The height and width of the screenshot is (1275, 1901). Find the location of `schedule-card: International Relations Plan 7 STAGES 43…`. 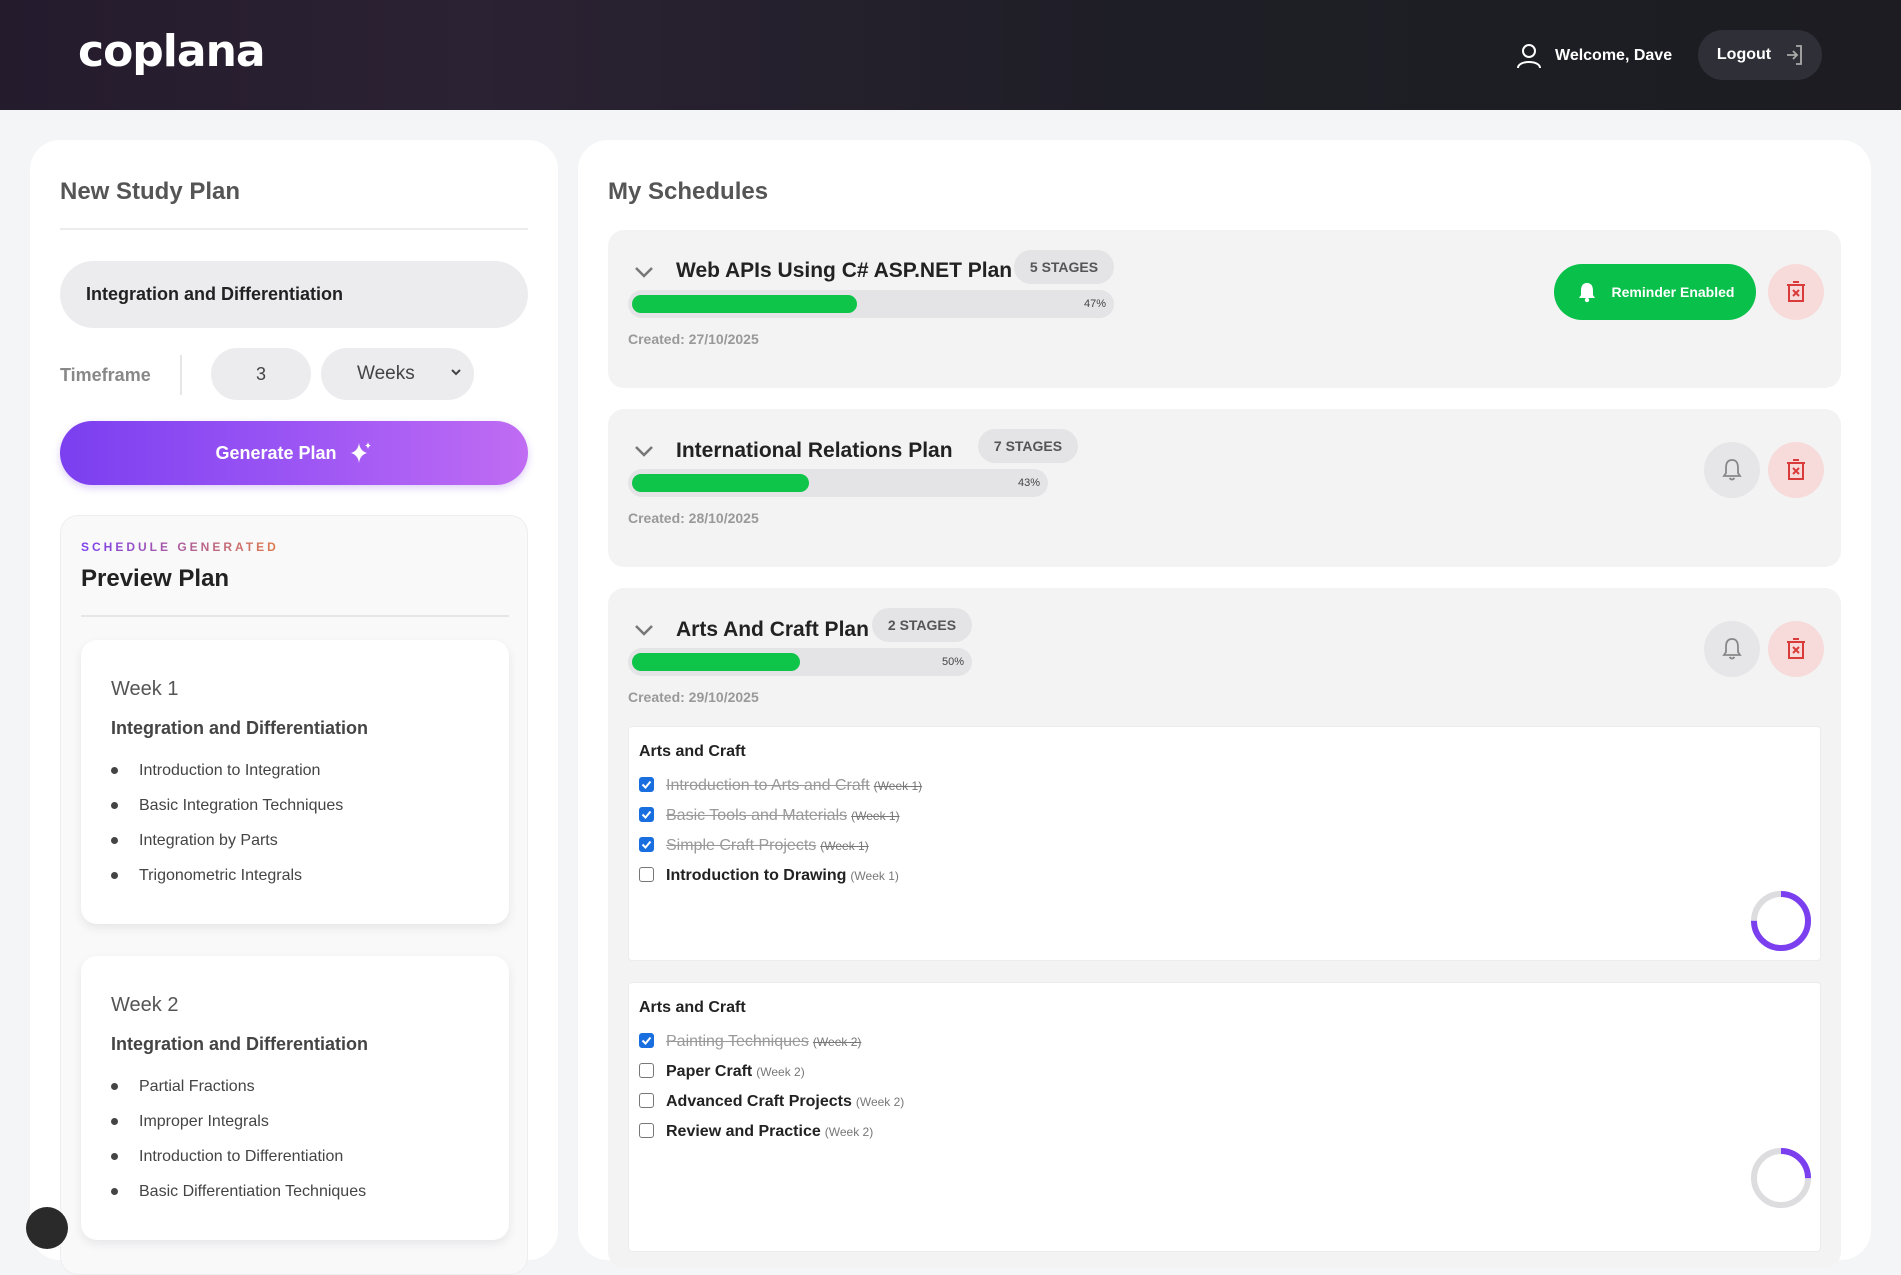

schedule-card: International Relations Plan 7 STAGES 43… is located at coordinates (1224, 488).